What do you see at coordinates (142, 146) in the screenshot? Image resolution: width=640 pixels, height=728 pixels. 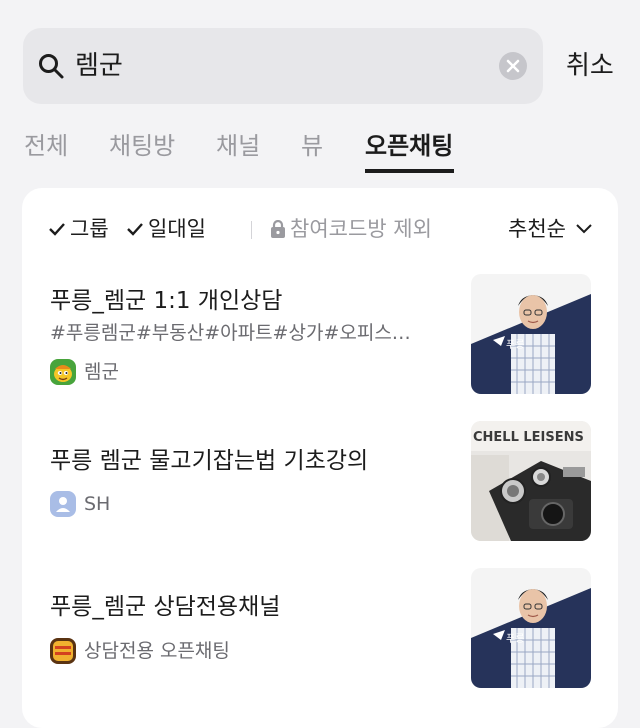 I see `tab-chatrooms: 채팅방` at bounding box center [142, 146].